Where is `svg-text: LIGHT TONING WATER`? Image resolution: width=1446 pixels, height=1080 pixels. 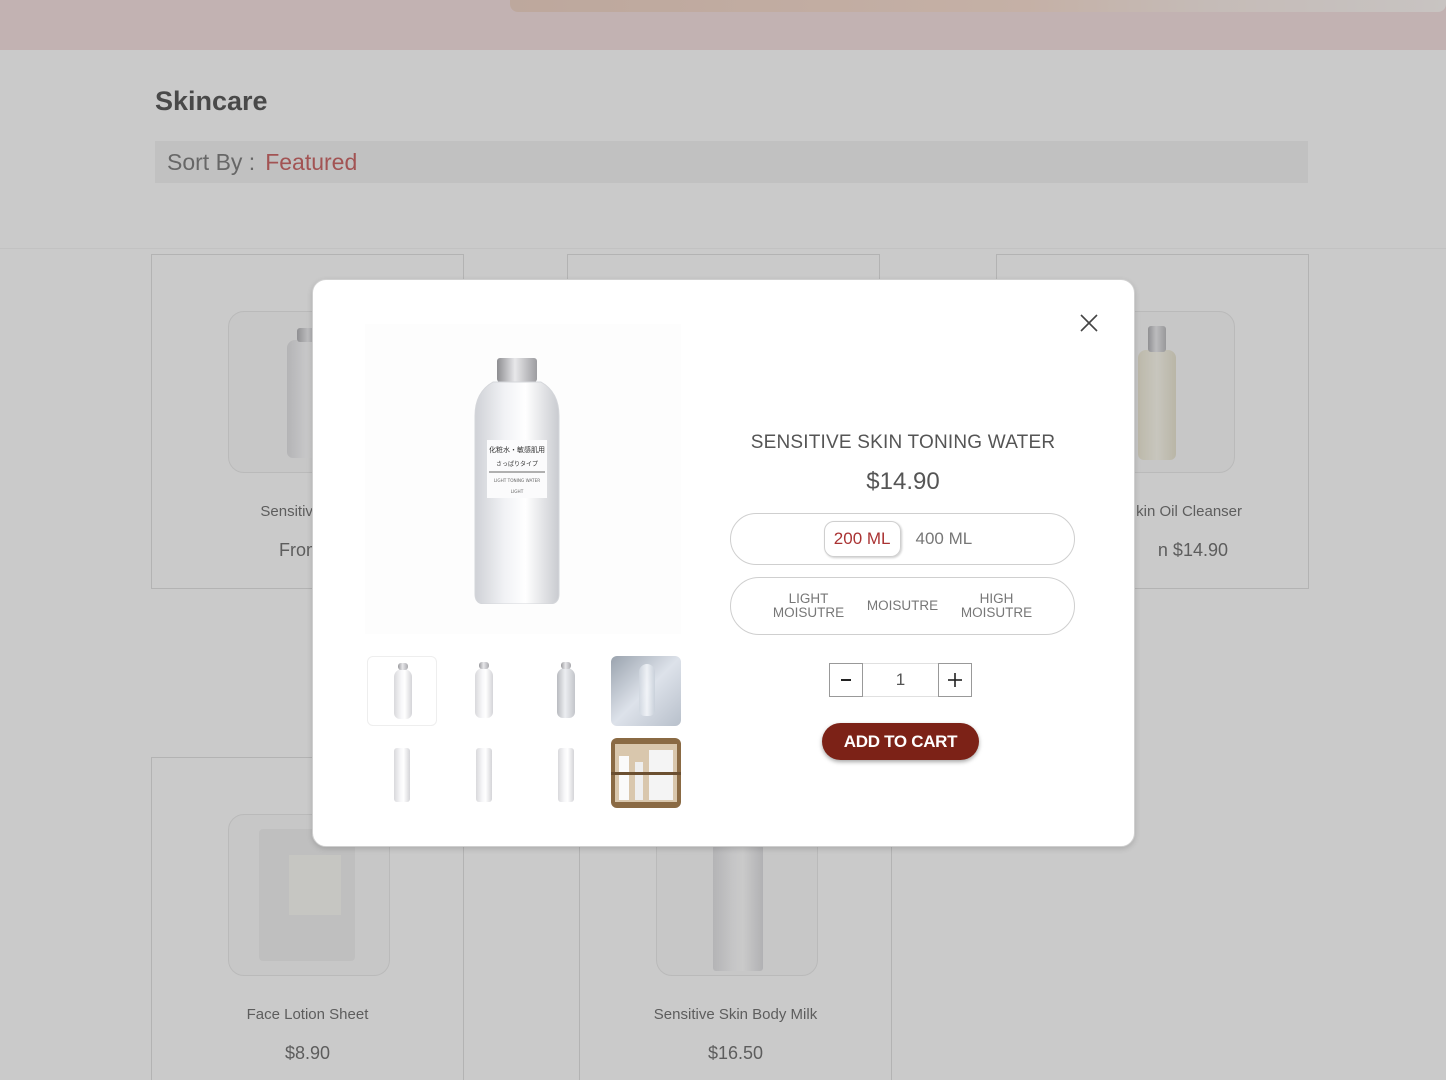
svg-text: LIGHT TONING WATER is located at coordinates (517, 480).